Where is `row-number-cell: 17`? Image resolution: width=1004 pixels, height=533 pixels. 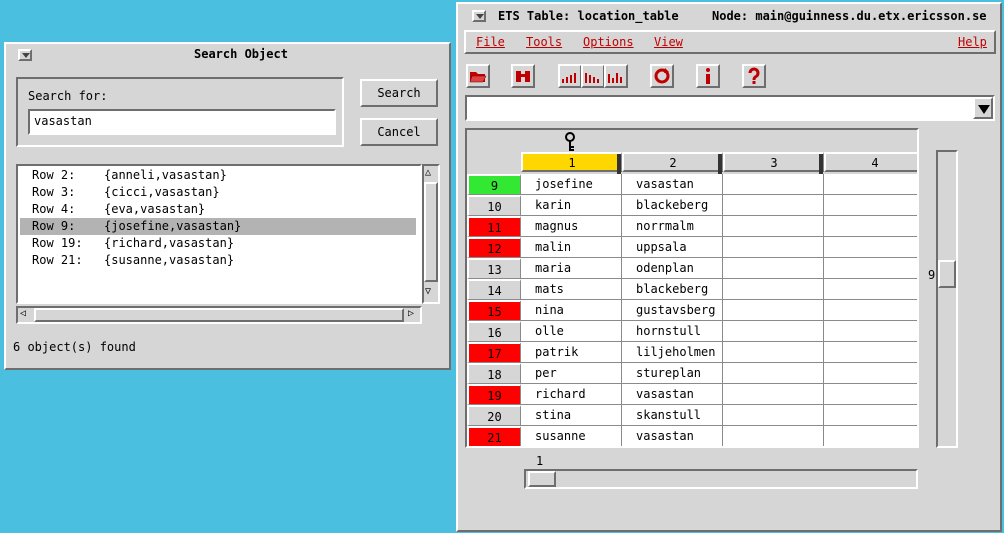
row-number-cell: 17 is located at coordinates (494, 352).